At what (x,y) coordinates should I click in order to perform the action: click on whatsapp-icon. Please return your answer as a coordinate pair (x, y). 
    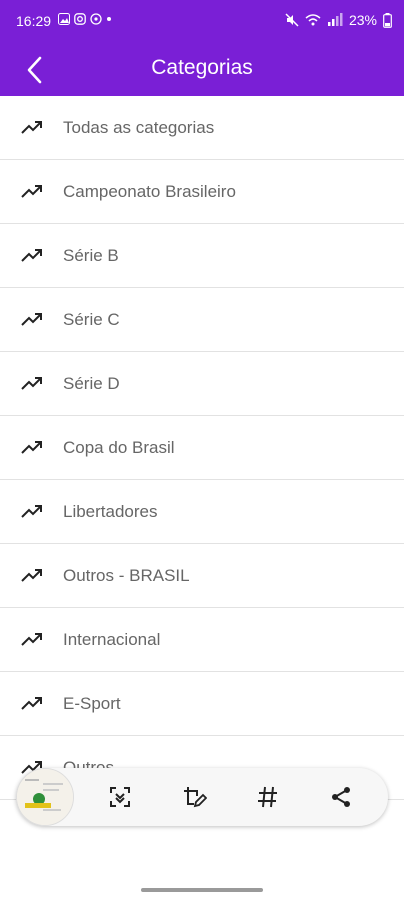
    Looking at the image, I should click on (96, 19).